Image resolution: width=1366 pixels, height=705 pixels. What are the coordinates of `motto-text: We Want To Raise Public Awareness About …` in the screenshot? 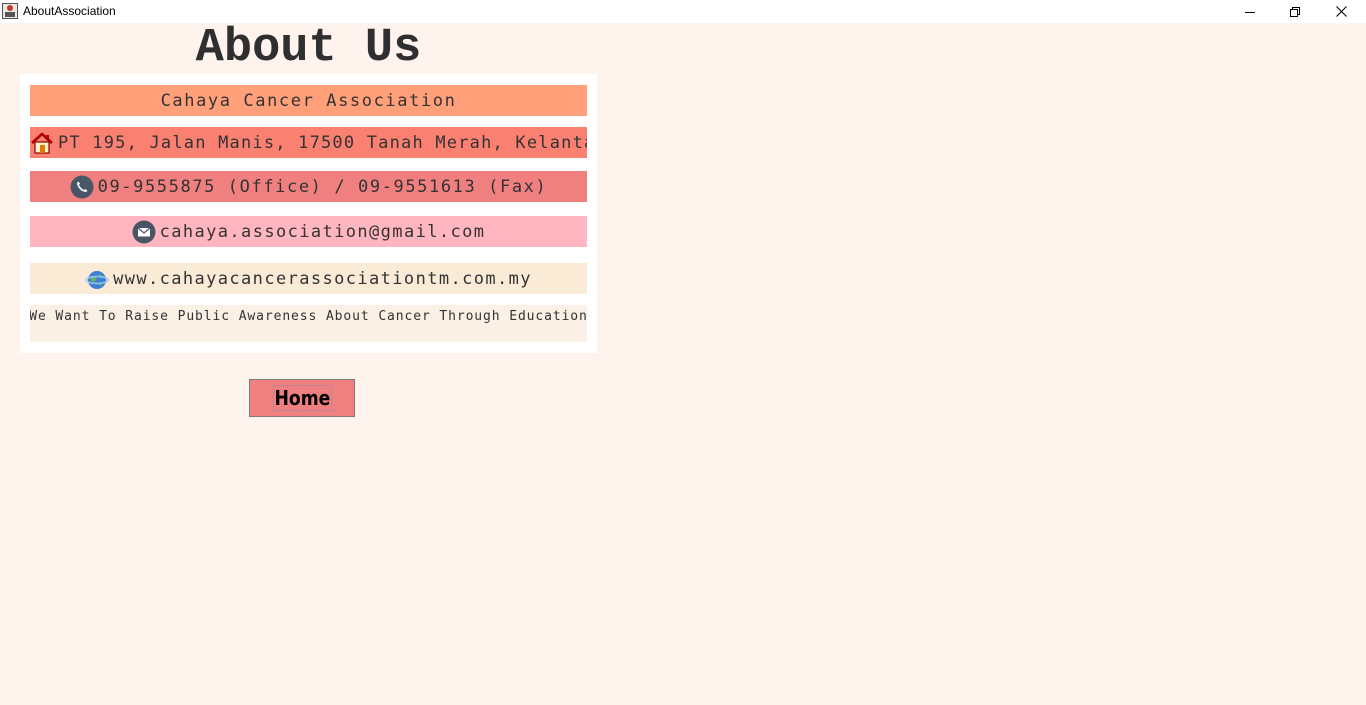 It's located at (308, 316).